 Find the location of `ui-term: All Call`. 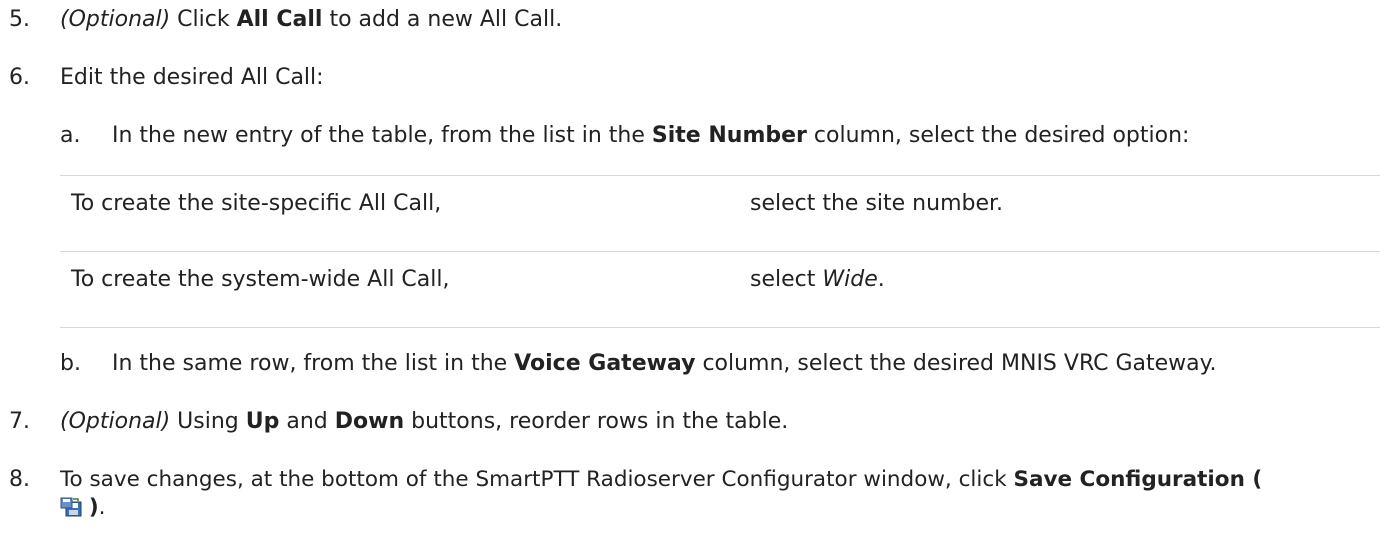

ui-term: All Call is located at coordinates (279, 19).